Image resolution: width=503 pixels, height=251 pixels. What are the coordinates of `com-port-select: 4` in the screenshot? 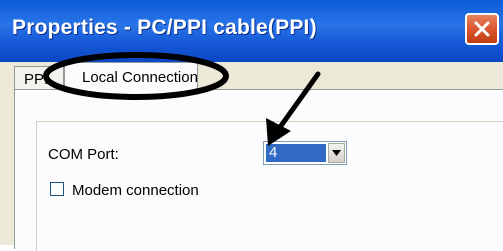 It's located at (305, 153).